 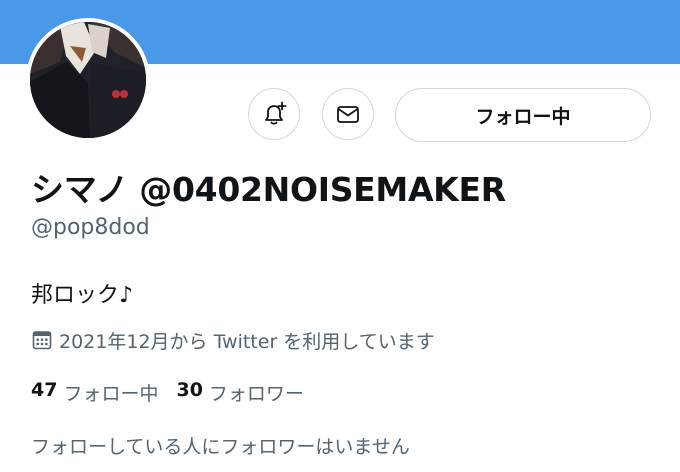 I want to click on calendar-icon, so click(x=42, y=340).